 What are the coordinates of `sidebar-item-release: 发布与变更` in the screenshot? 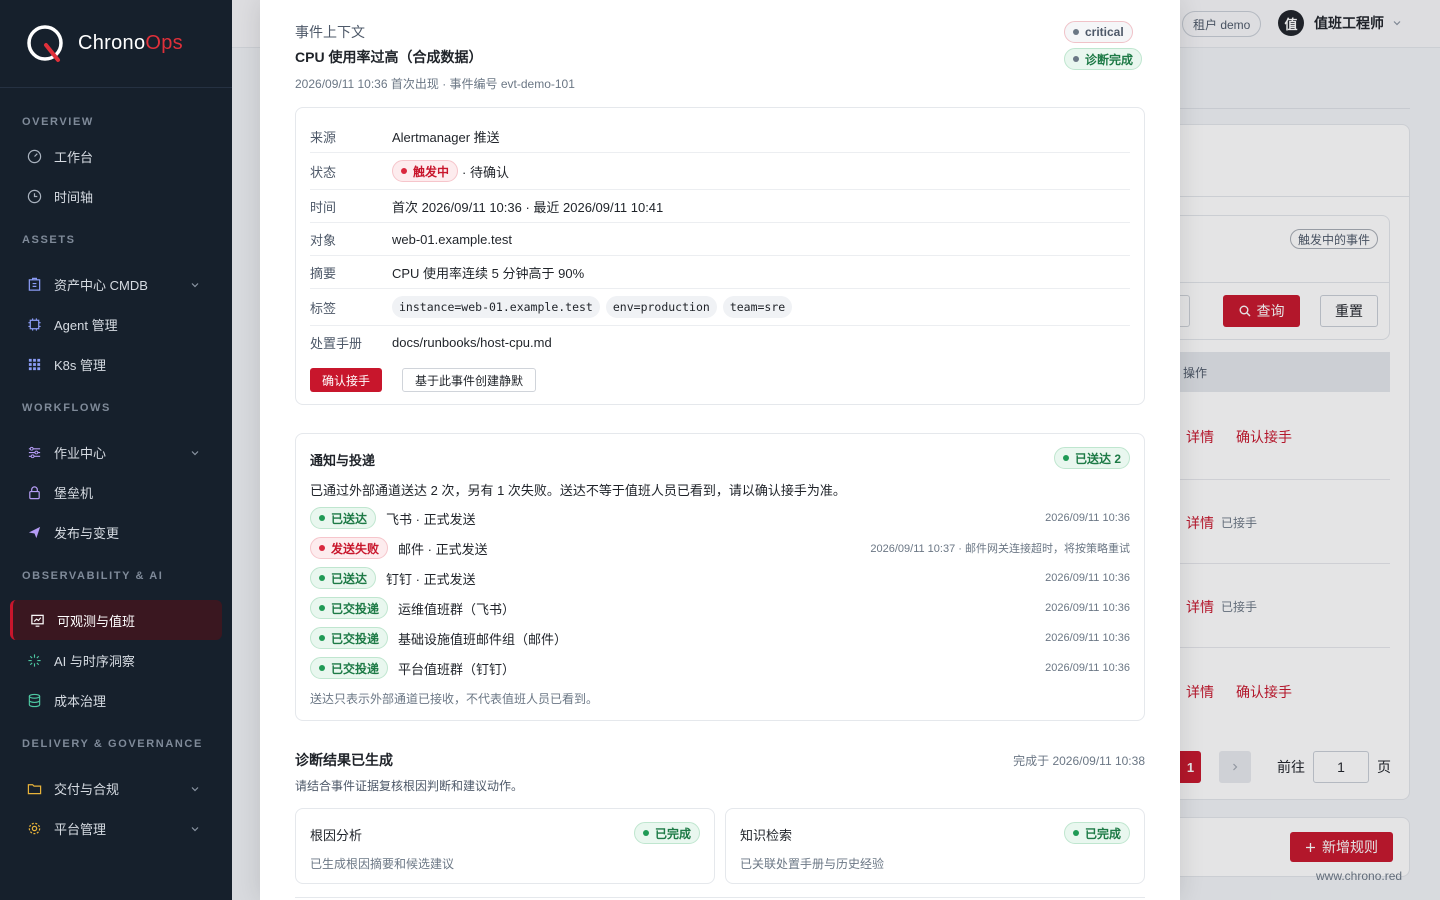 It's located at (116, 532).